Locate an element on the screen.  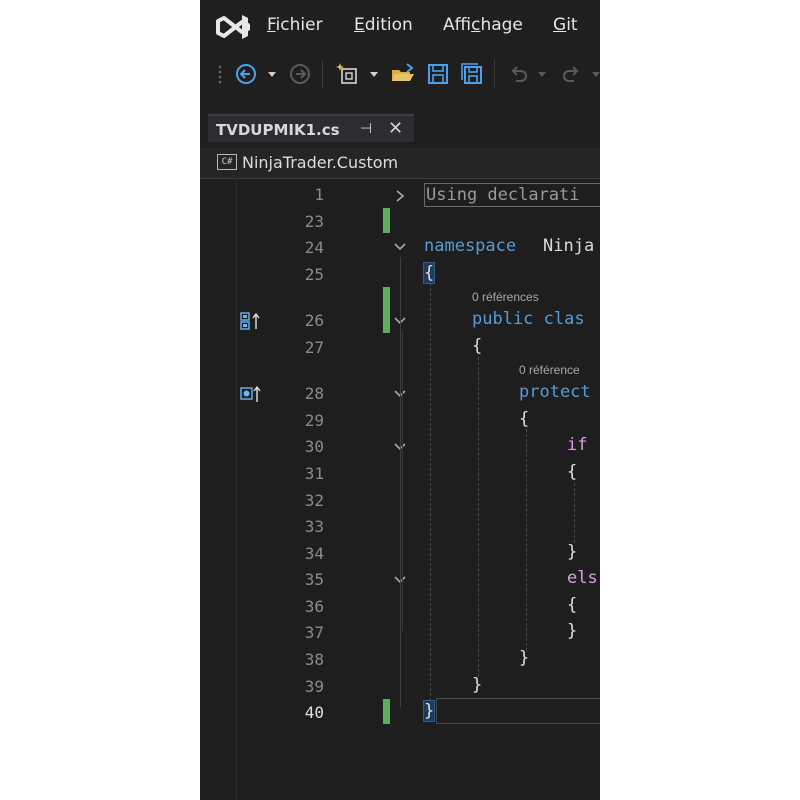
navigate-back-icon is located at coordinates (246, 74).